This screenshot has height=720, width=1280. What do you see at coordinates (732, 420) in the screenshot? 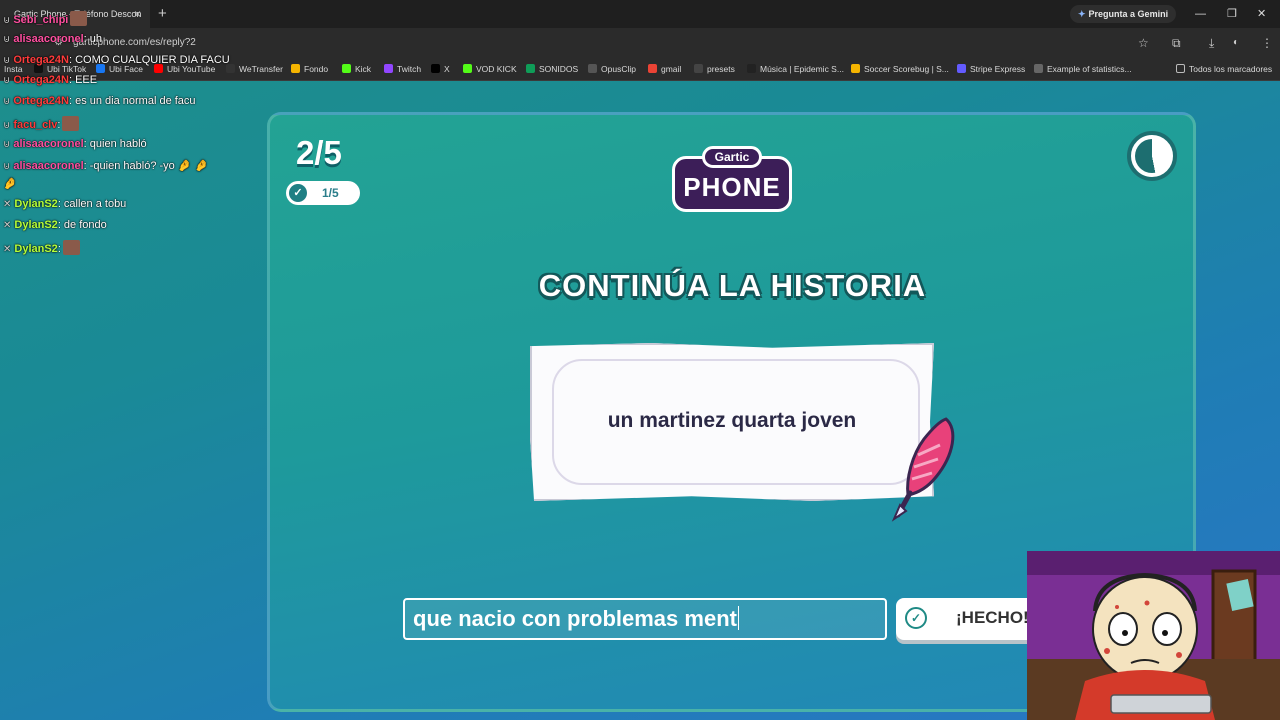
I see `story-prompt: un martinez quarta joven` at bounding box center [732, 420].